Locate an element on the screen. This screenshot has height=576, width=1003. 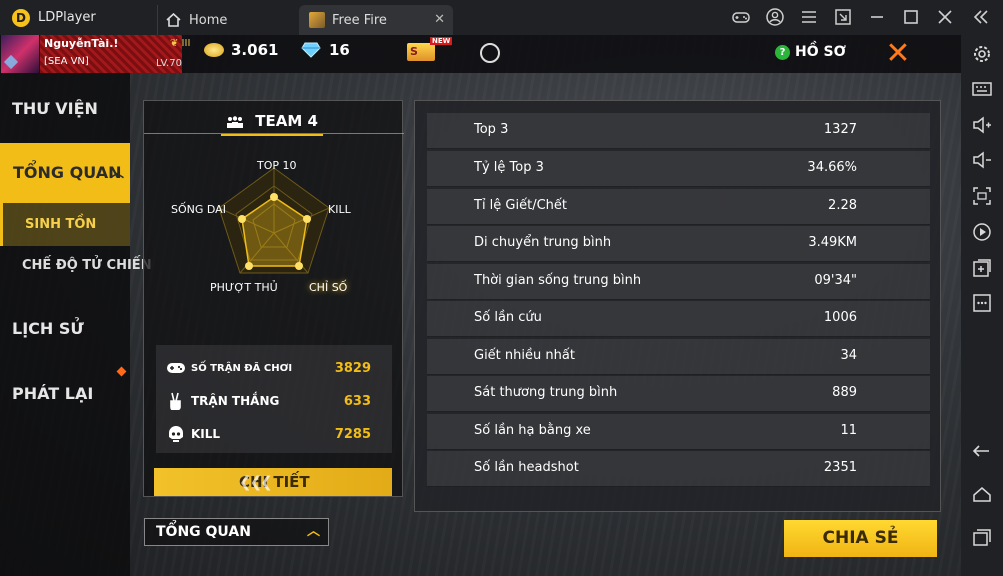
matches-label: SỐ TRẬN ĐÃ CHƠI is located at coordinates (242, 368).